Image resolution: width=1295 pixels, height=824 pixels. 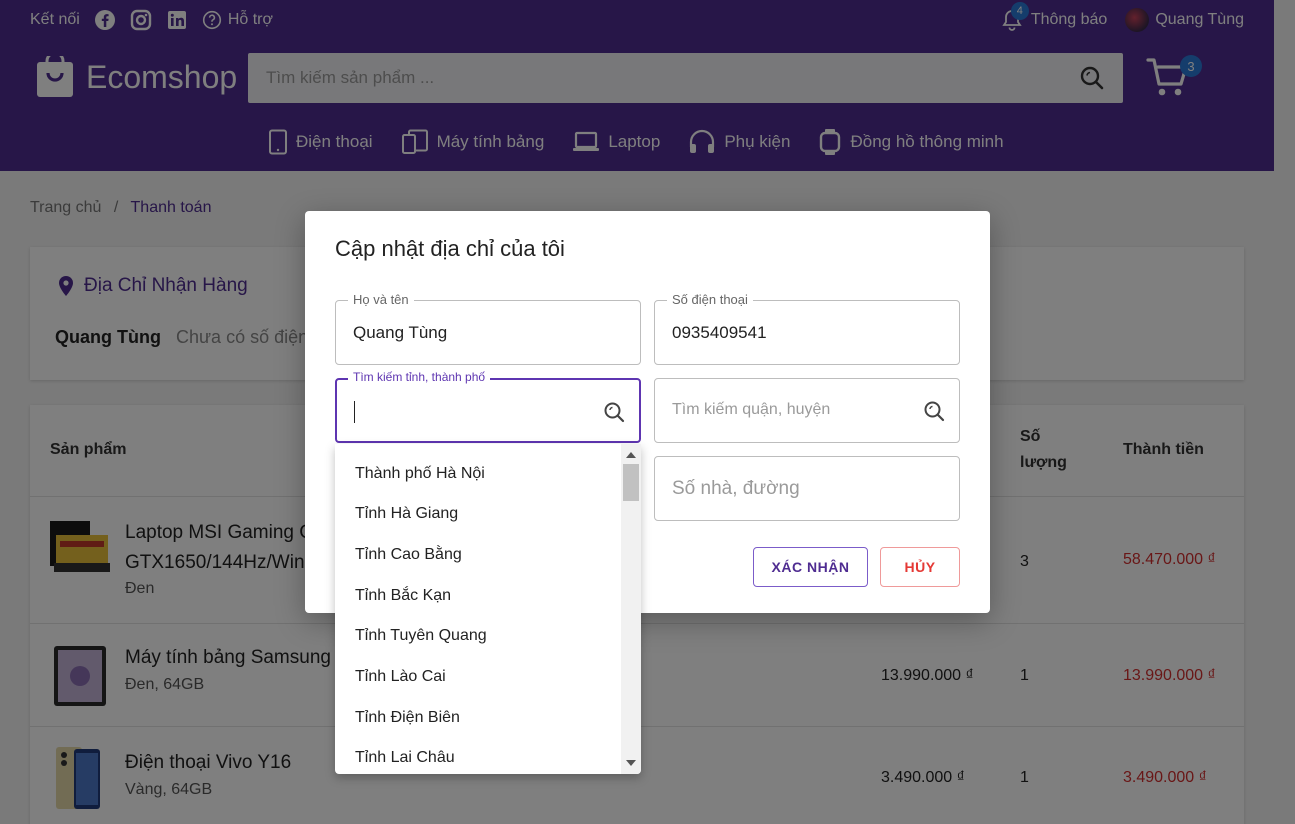 What do you see at coordinates (719, 332) in the screenshot?
I see `phone-value: 0935409541` at bounding box center [719, 332].